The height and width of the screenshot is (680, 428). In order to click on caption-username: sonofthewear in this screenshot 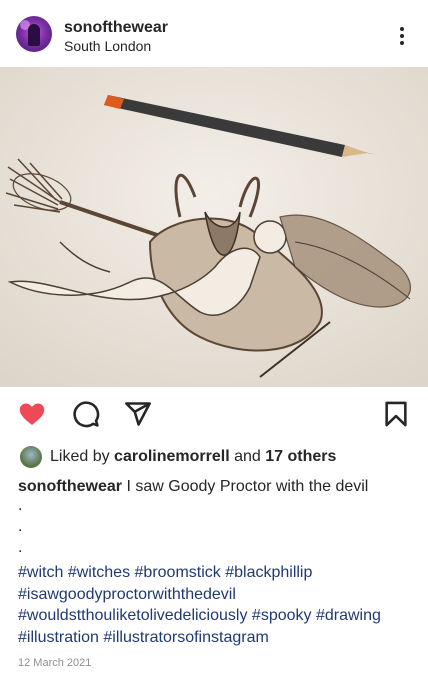, I will do `click(70, 486)`.